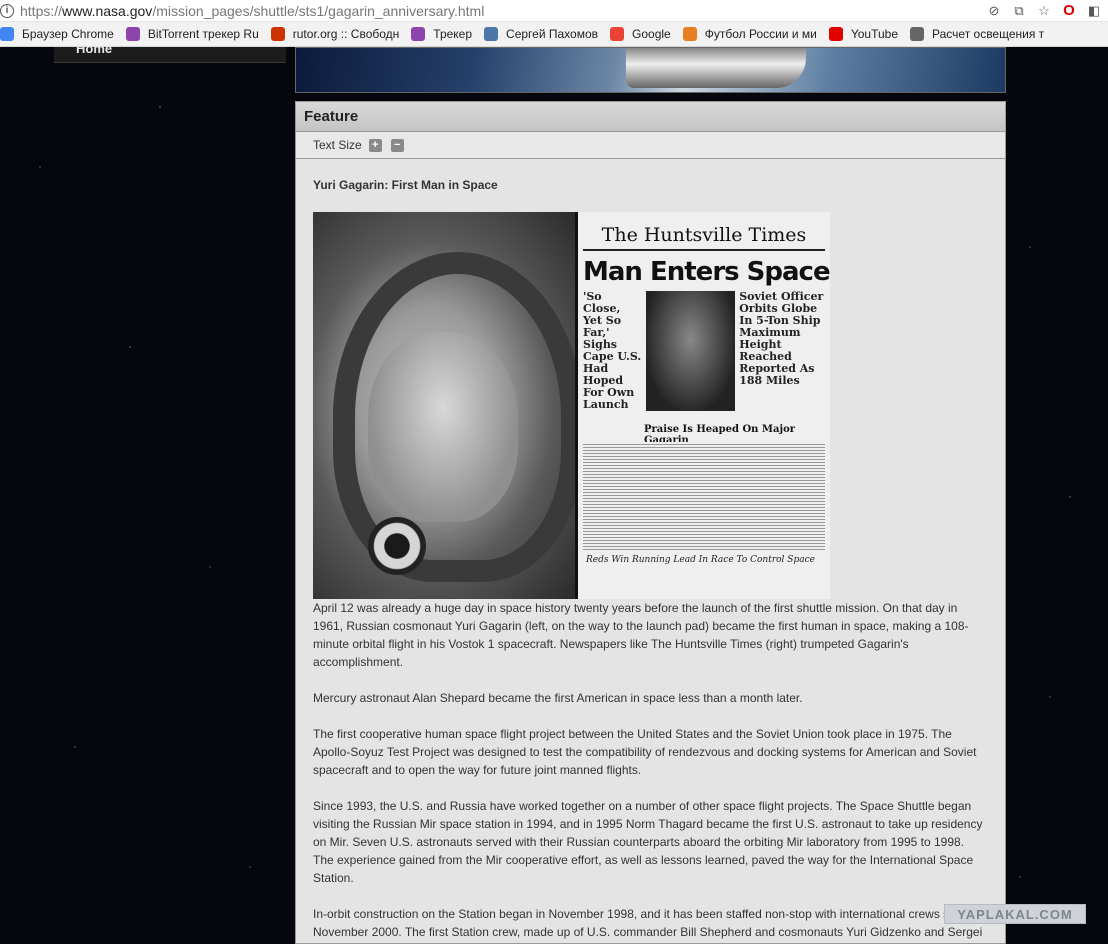 This screenshot has width=1108, height=944. Describe the element at coordinates (874, 34) in the screenshot. I see `bookmark-label: YouTube` at that location.